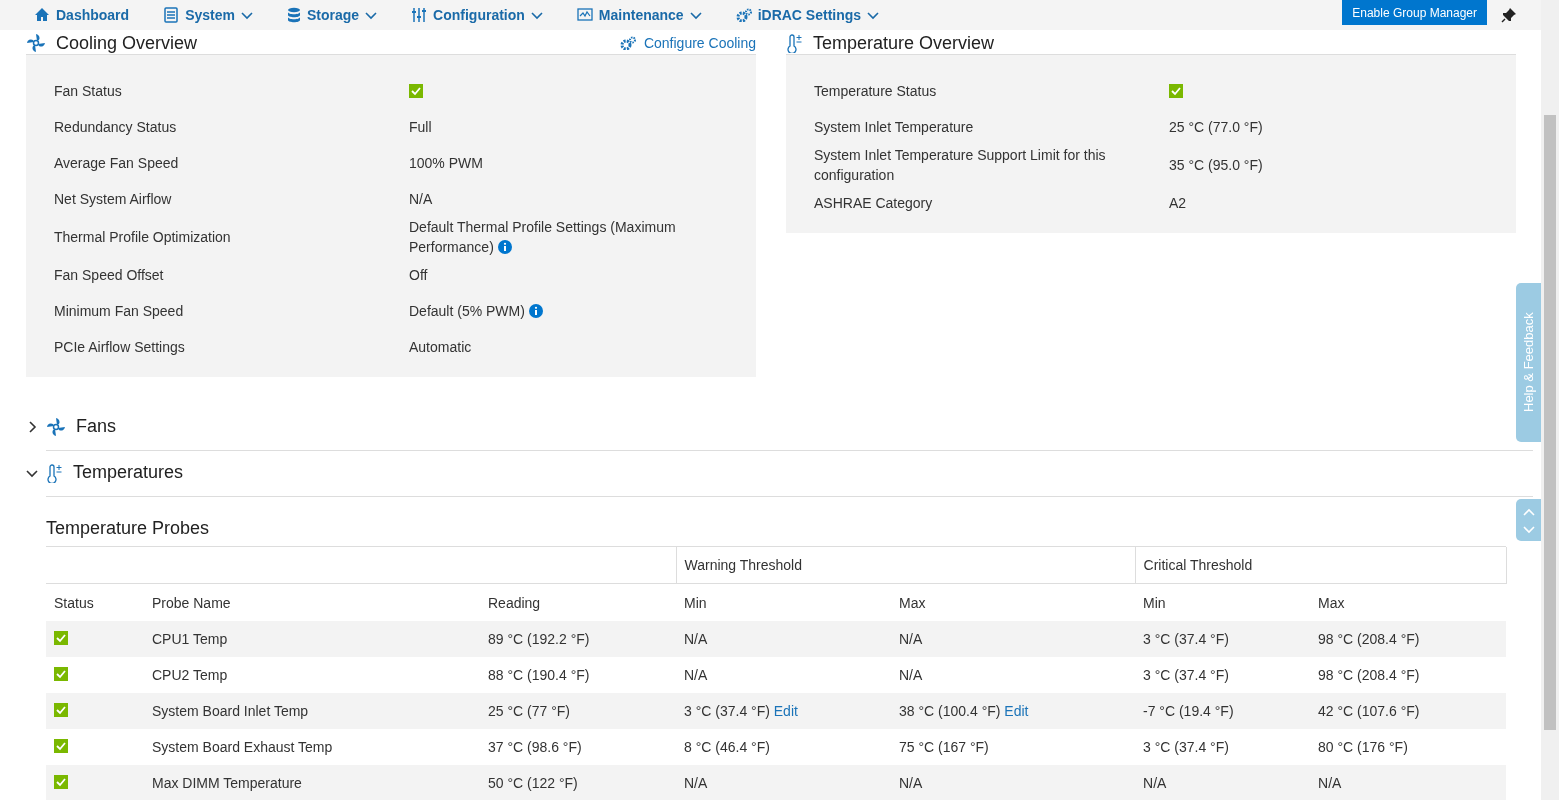  I want to click on property-label: Redundancy Status, so click(115, 127).